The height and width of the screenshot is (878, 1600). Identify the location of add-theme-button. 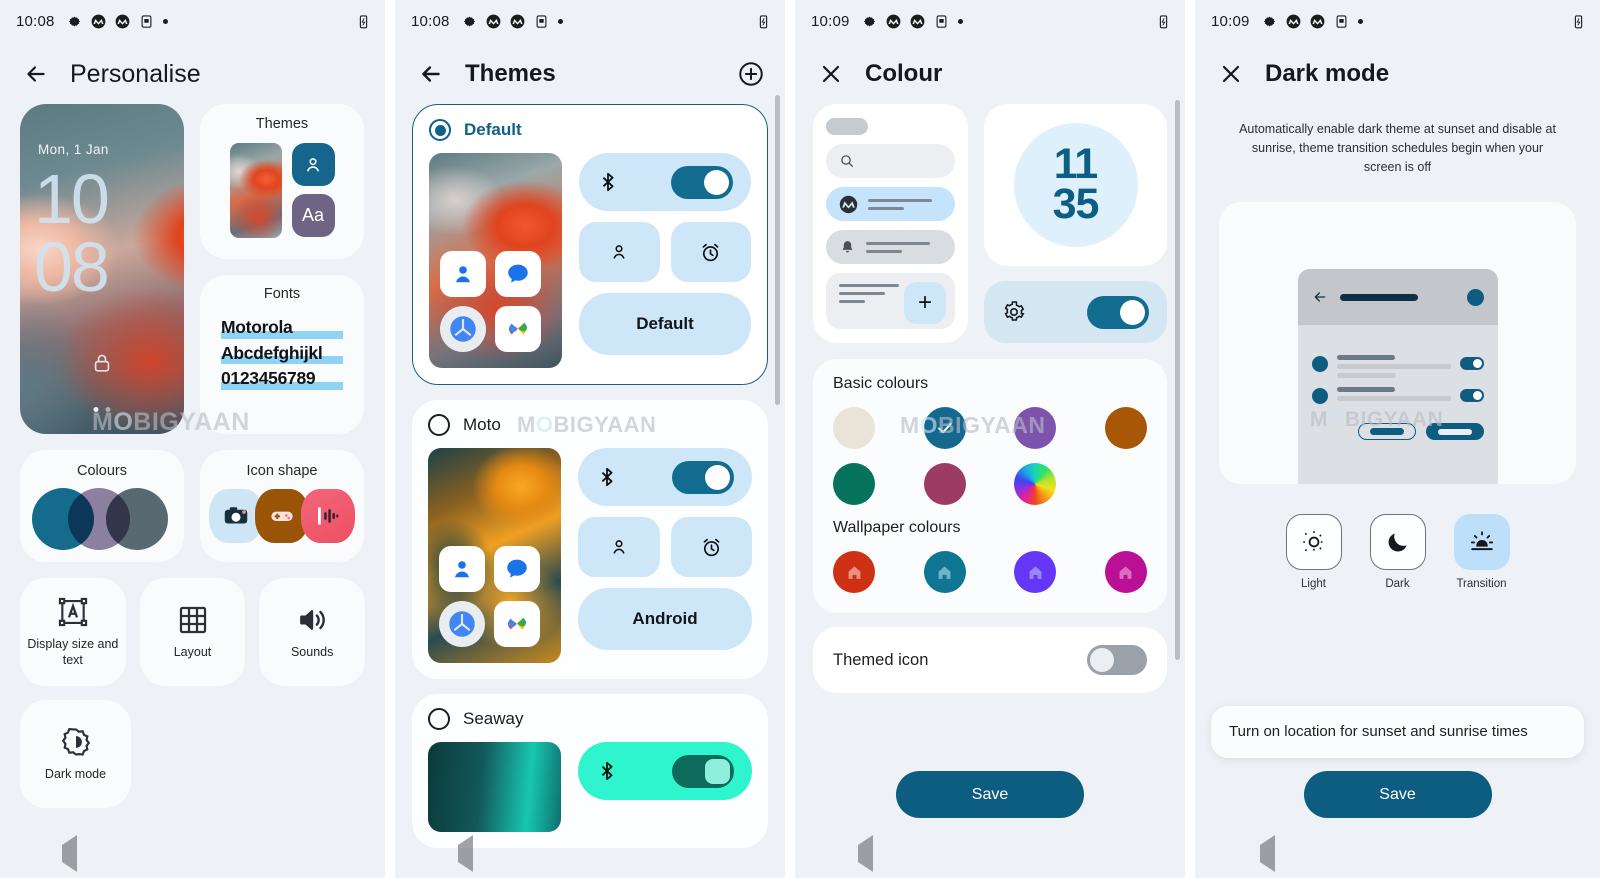
(751, 74).